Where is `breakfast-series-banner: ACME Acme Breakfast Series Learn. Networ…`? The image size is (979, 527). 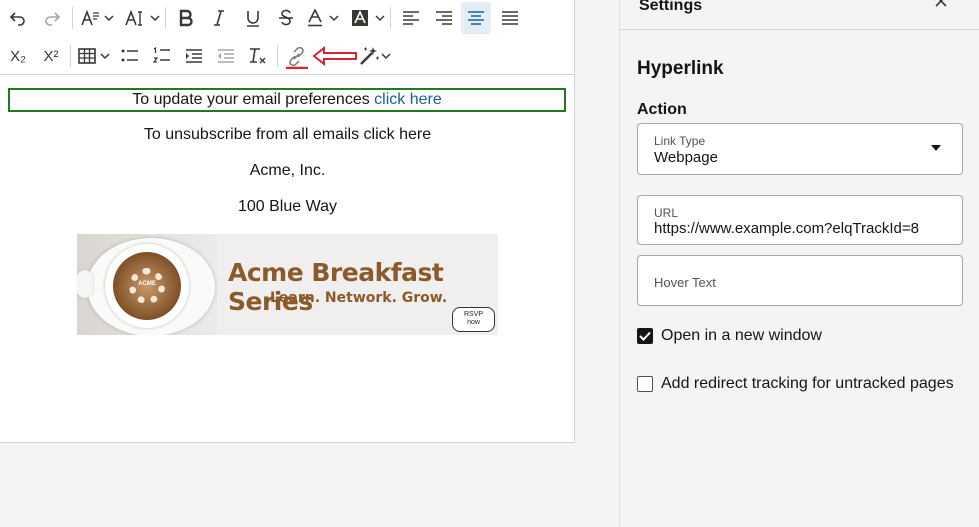 breakfast-series-banner: ACME Acme Breakfast Series Learn. Networ… is located at coordinates (287, 284).